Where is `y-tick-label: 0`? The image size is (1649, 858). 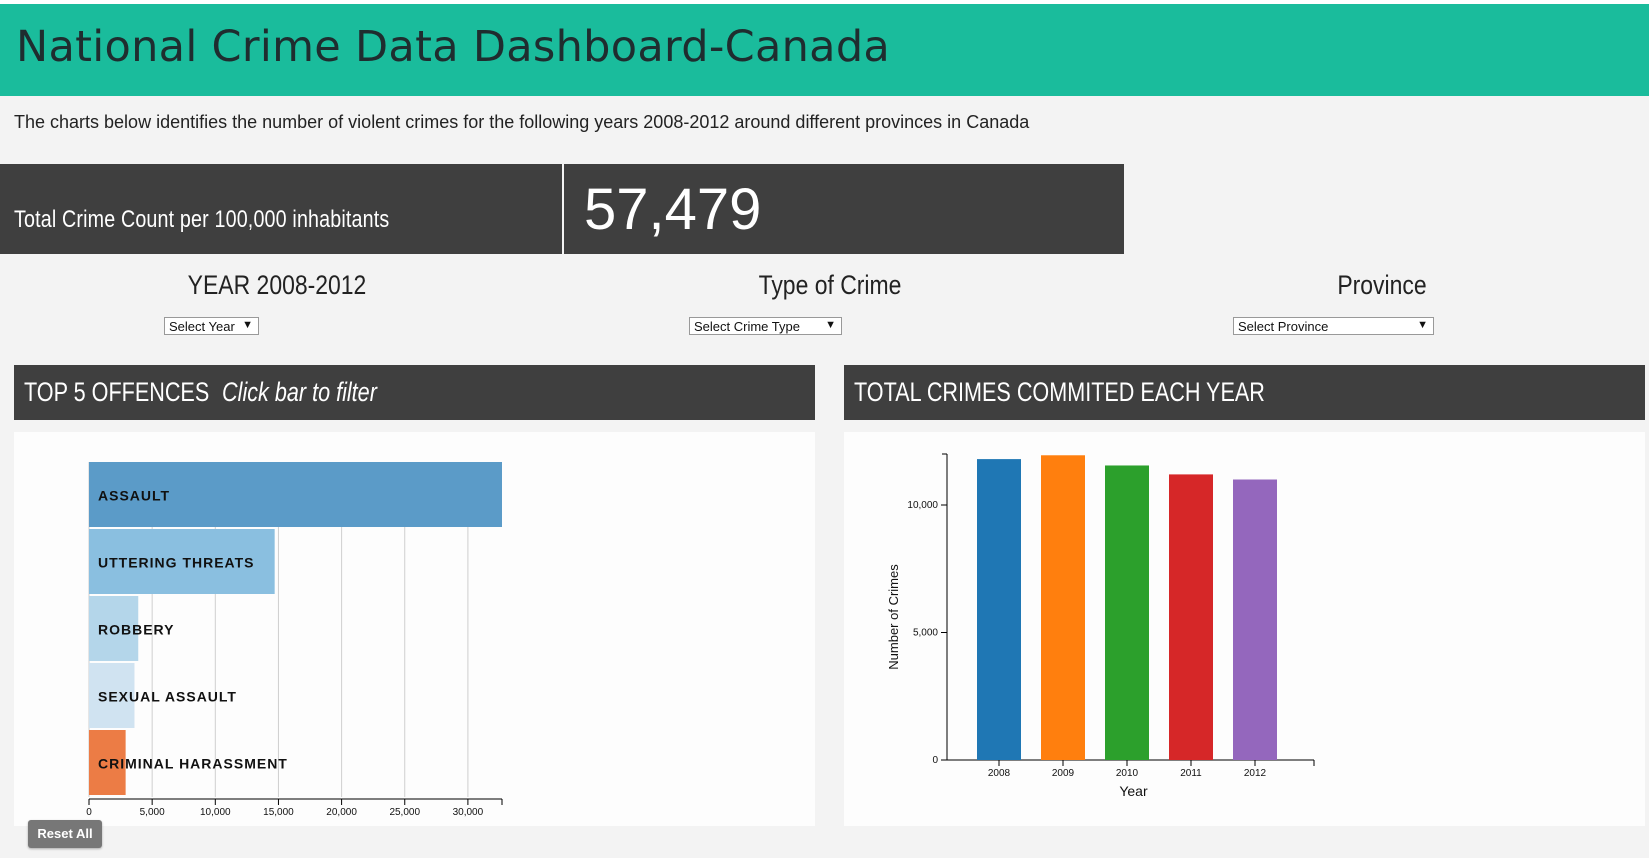
y-tick-label: 0 is located at coordinates (935, 760).